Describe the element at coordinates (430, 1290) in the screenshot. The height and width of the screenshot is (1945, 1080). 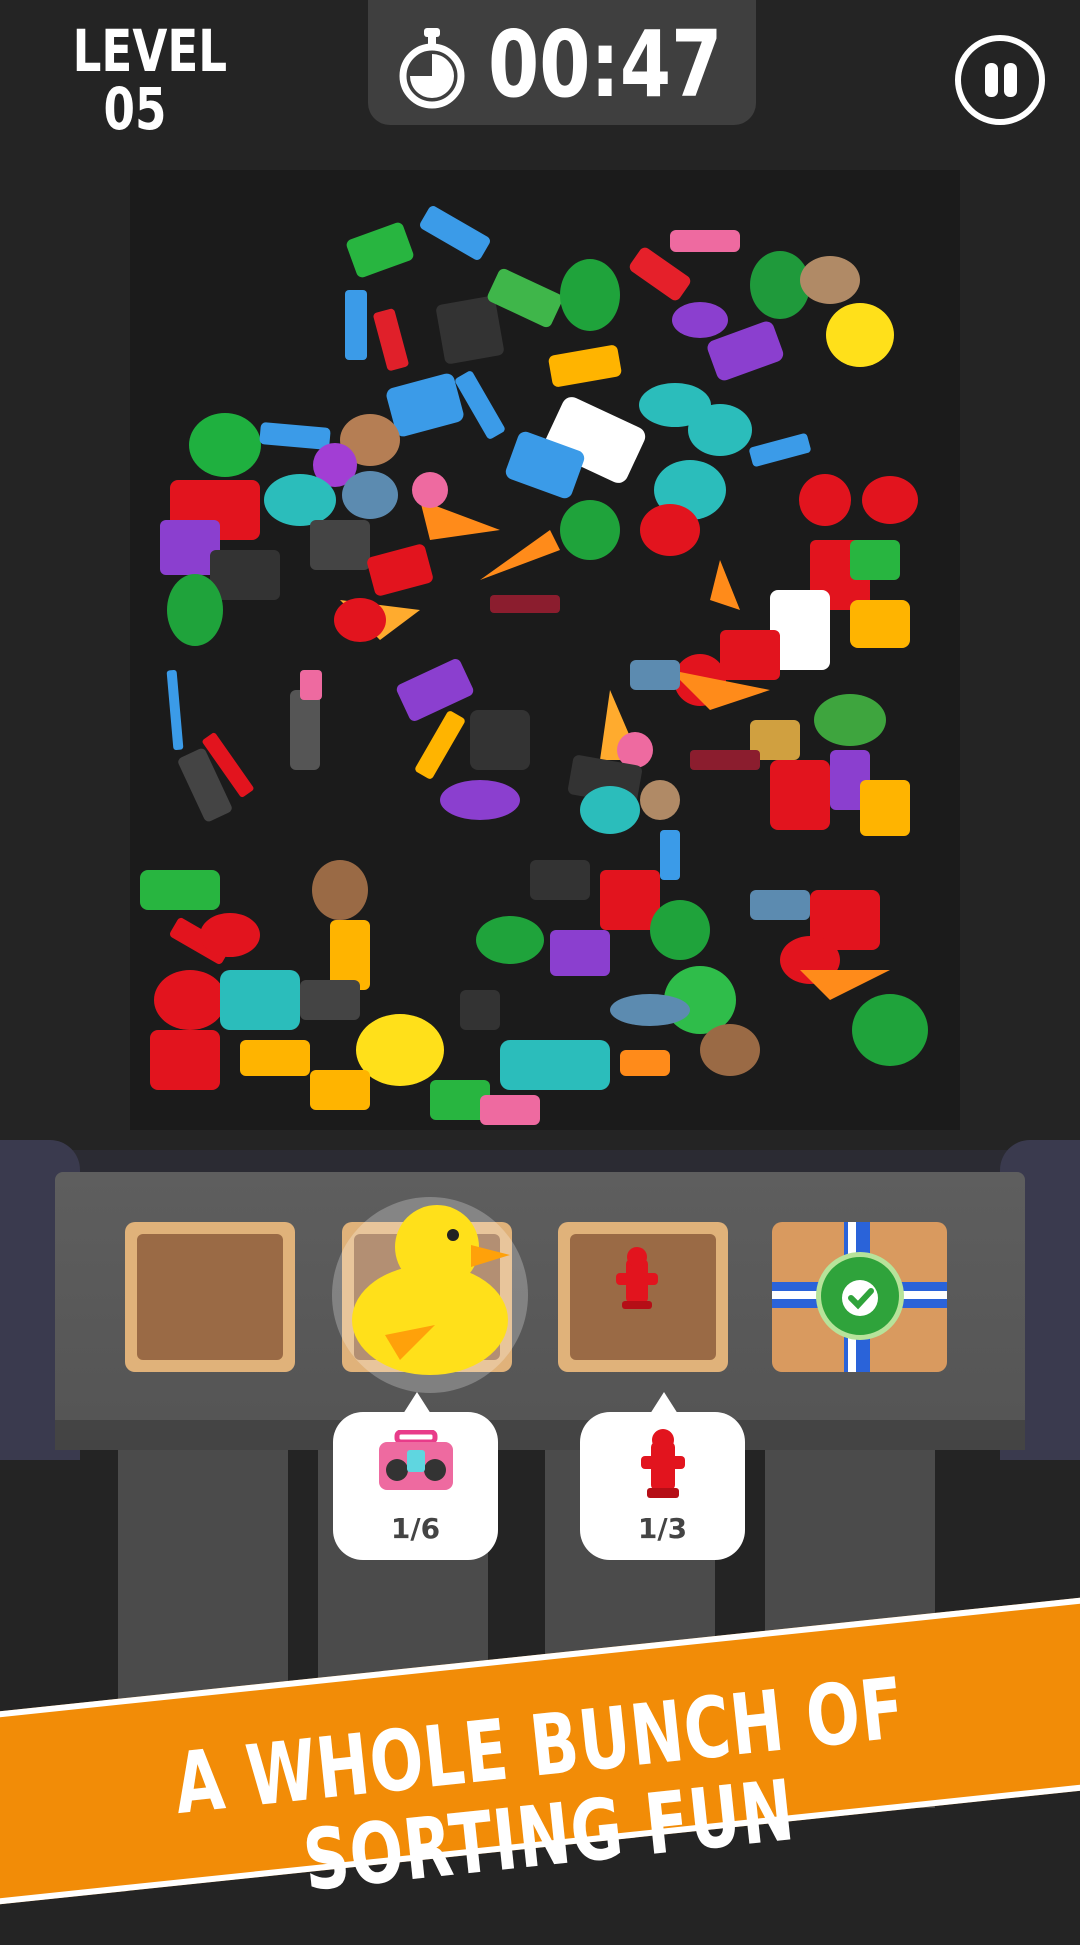
I see `rubber-duck-icon` at that location.